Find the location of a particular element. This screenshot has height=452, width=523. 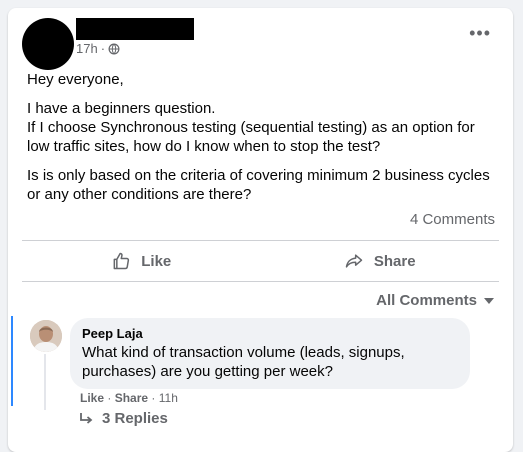

comment-actions: Like · Share · 11h is located at coordinates (129, 398).